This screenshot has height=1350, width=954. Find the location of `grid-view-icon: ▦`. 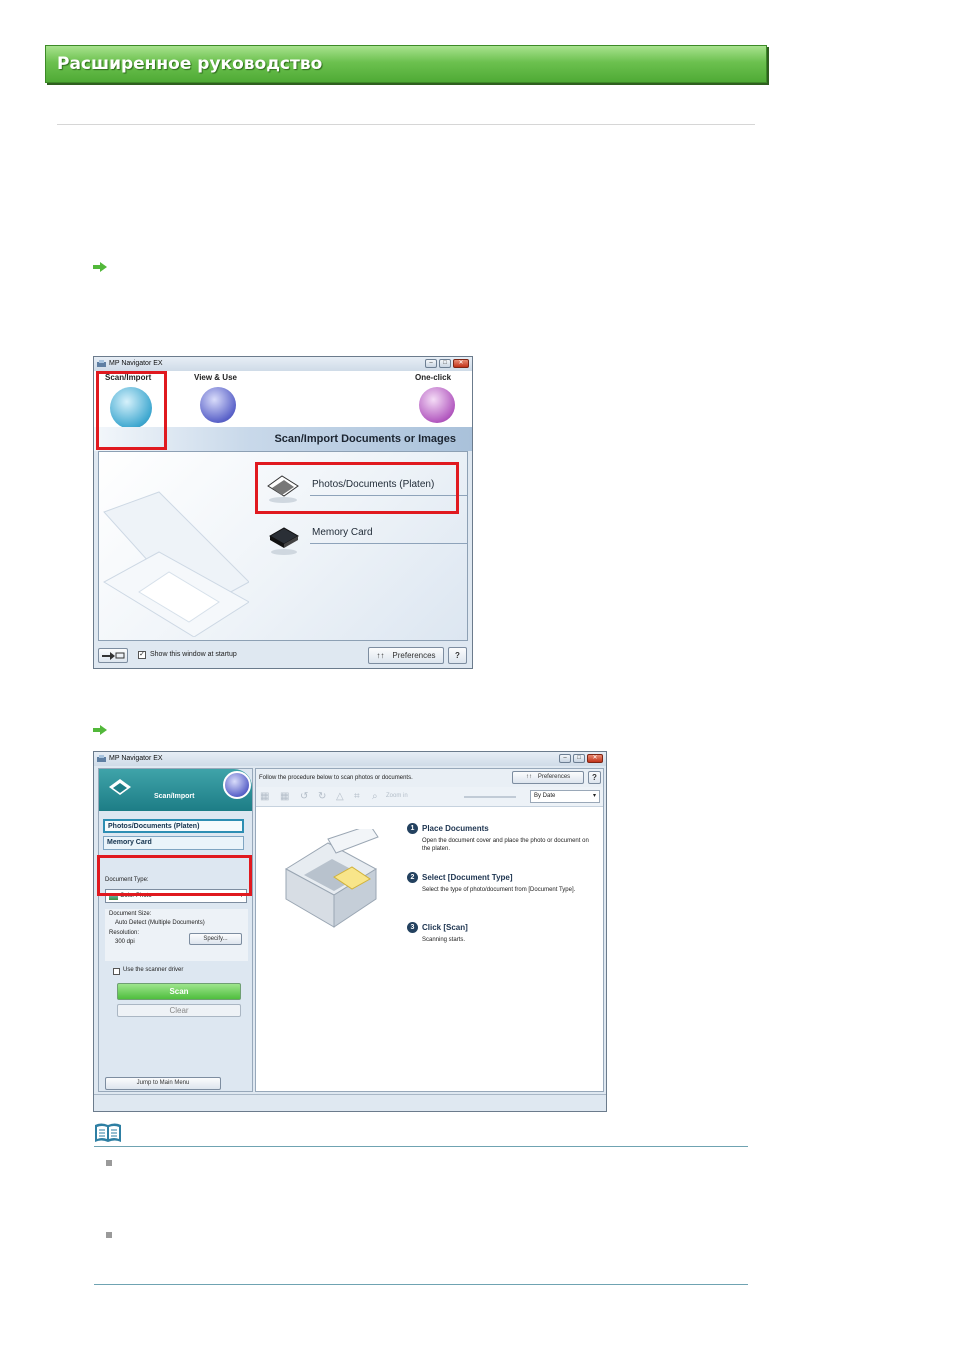

grid-view-icon: ▦ is located at coordinates (264, 796).